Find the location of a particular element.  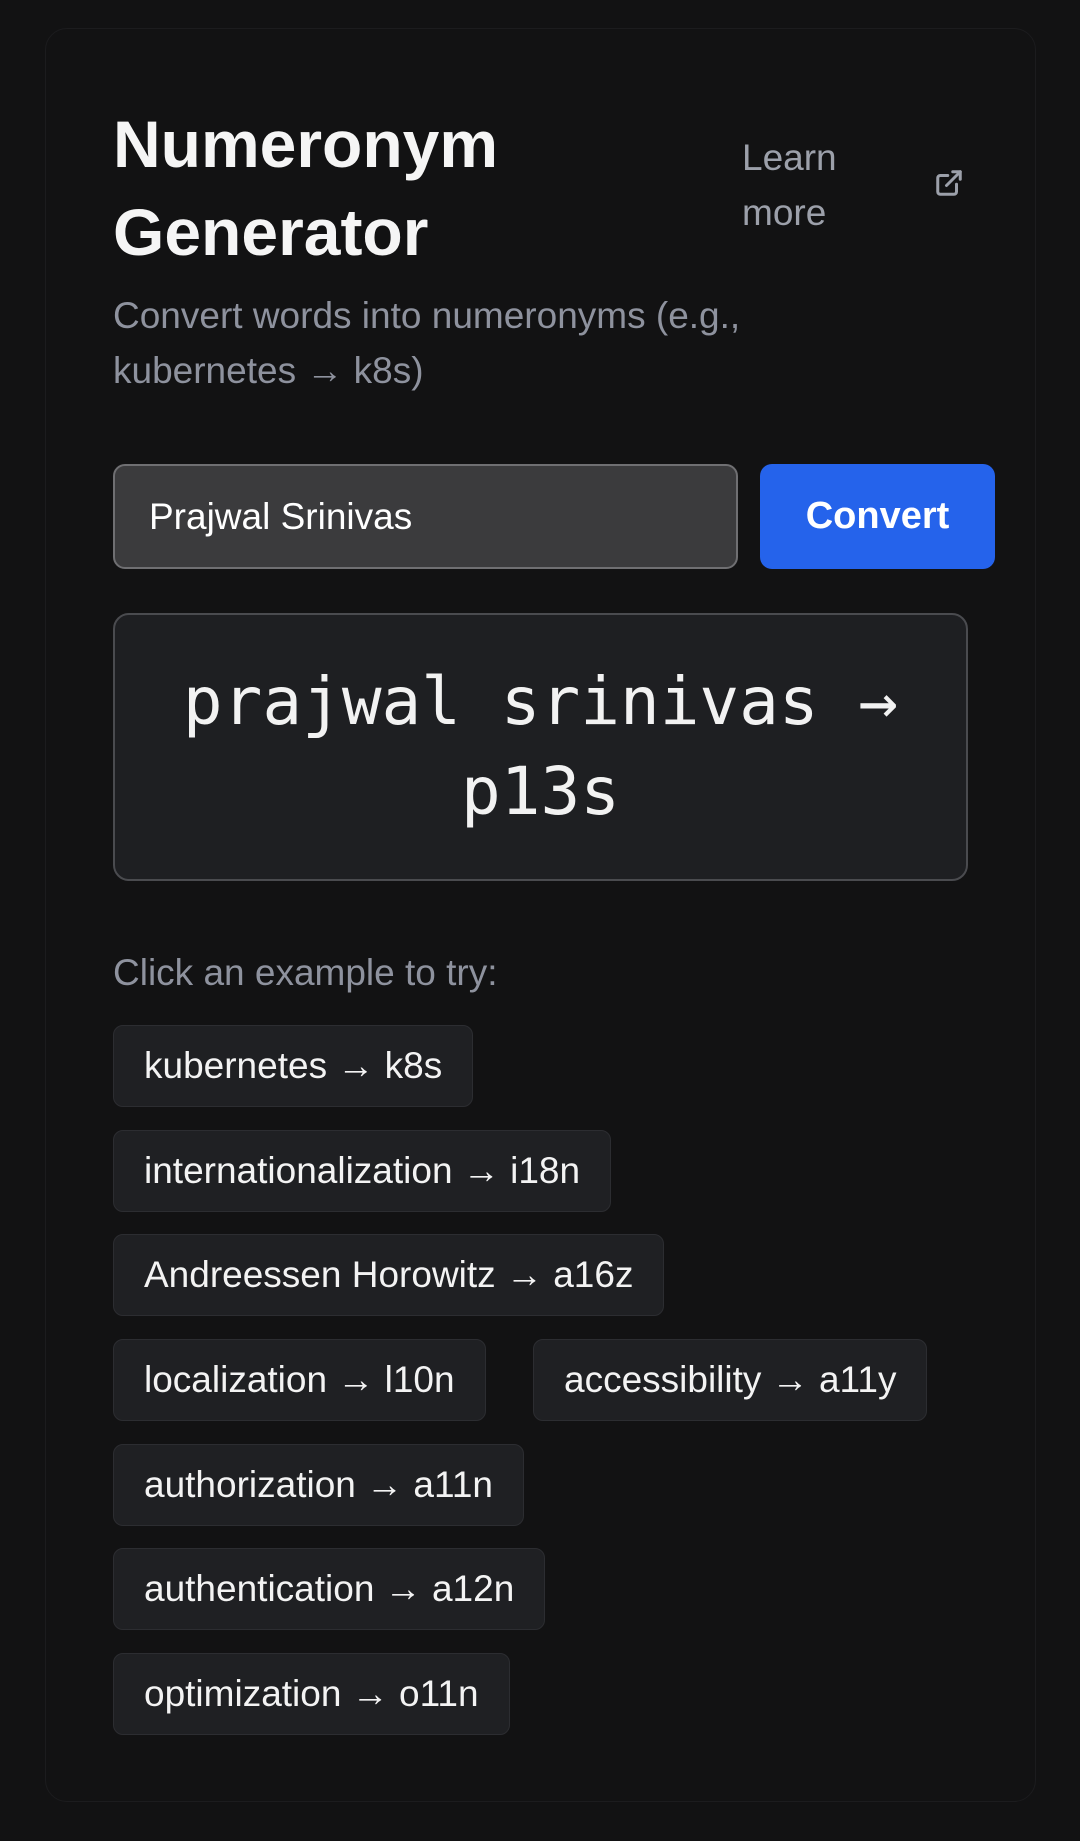

external-link-icon is located at coordinates (949, 183).